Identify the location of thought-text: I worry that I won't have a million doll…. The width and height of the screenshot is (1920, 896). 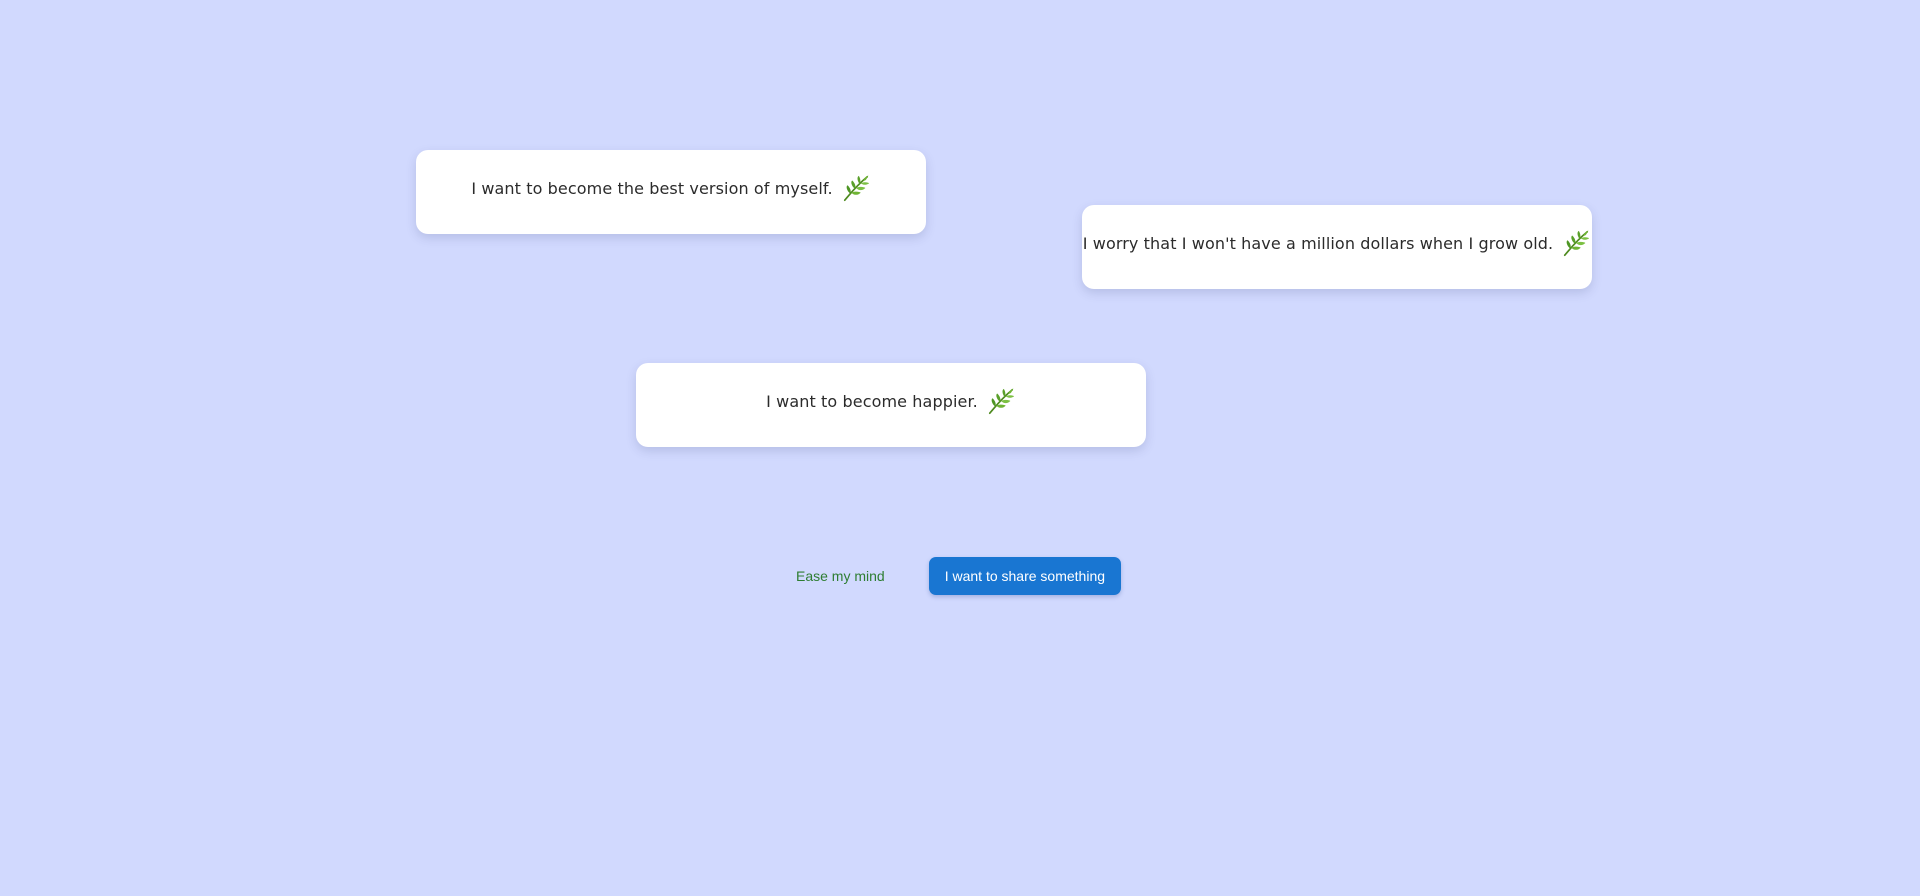
(1318, 243).